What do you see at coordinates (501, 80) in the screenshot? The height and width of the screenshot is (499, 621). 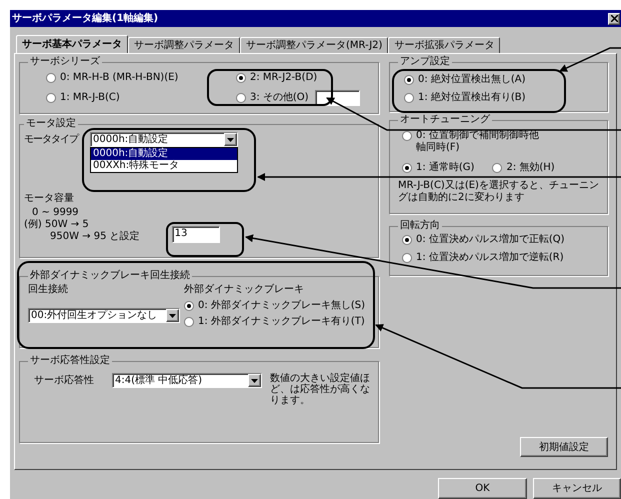 I see `radio-option: 0: 絶対位置検出無し(A)` at bounding box center [501, 80].